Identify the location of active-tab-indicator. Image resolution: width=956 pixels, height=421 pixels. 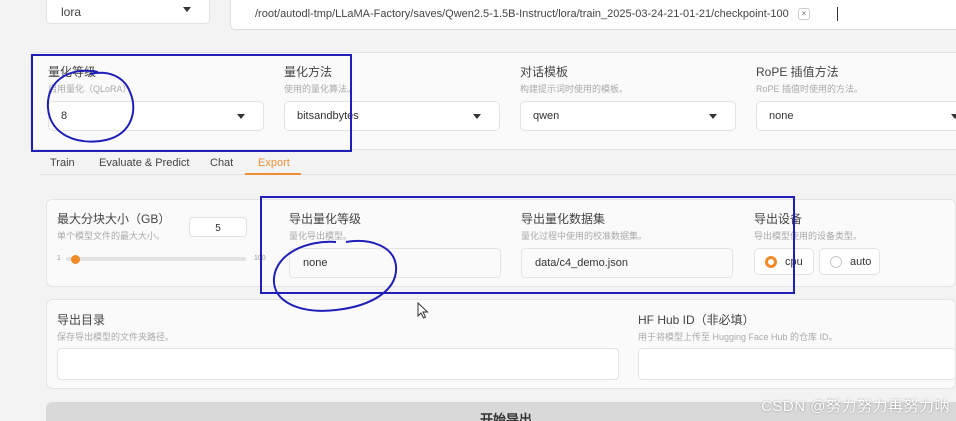
(273, 174).